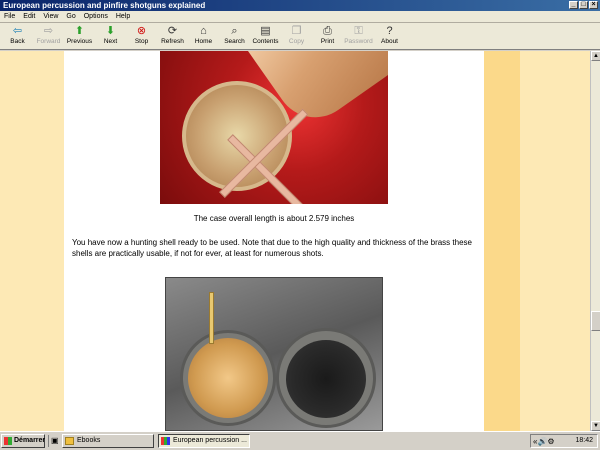  Describe the element at coordinates (123, 16) in the screenshot. I see `menu-help: Help` at that location.